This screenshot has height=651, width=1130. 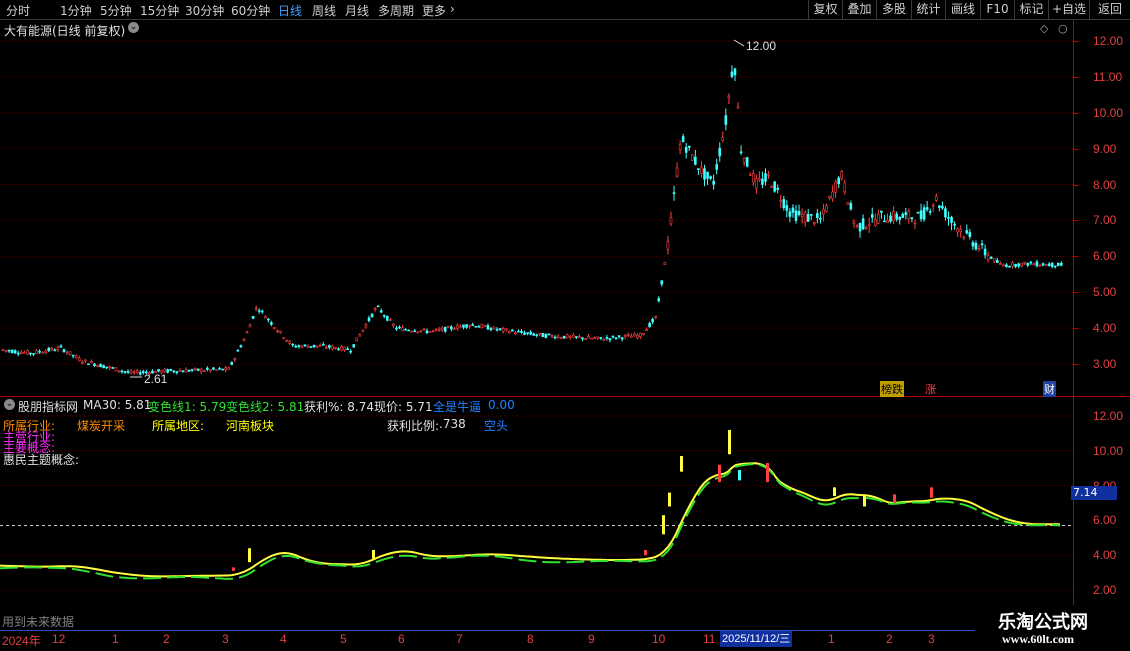 I want to click on month-label: 2, so click(x=889, y=639).